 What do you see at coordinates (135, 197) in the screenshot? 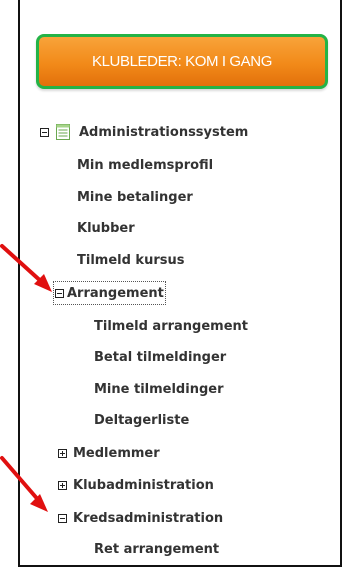
I see `tree-link-mine-betalinger: Mine betalinger` at bounding box center [135, 197].